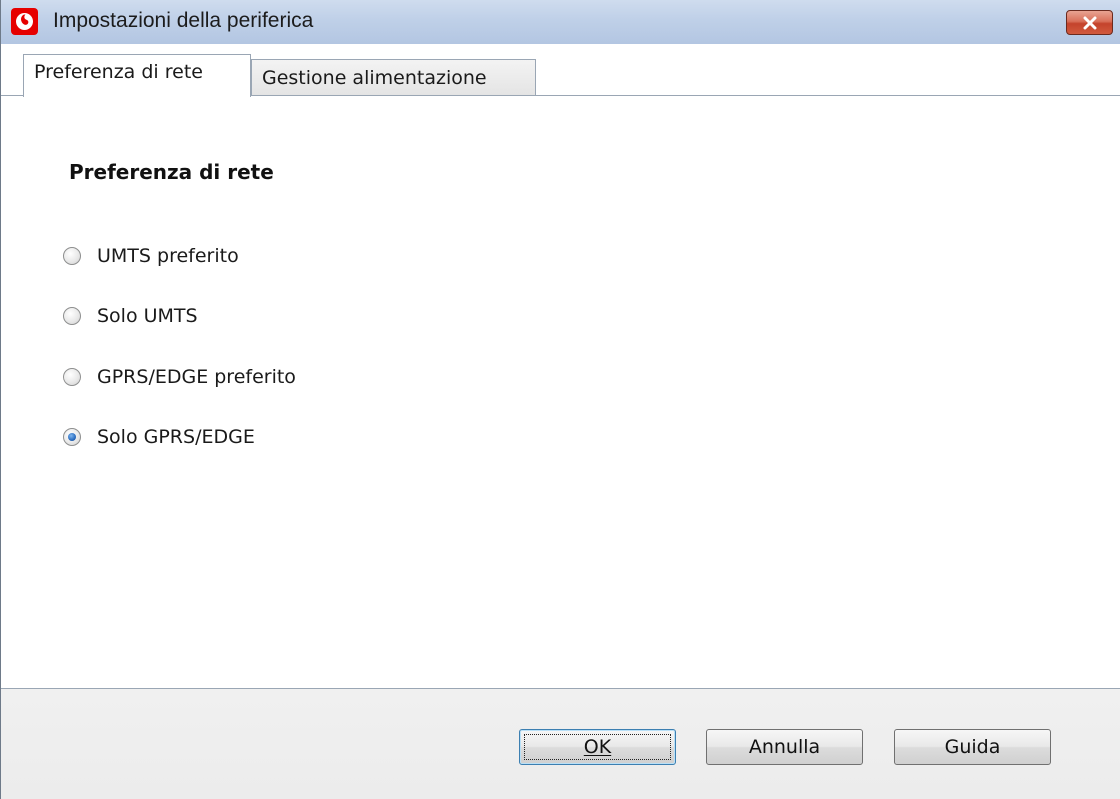 This screenshot has width=1120, height=799. I want to click on radio-button-selected, so click(72, 437).